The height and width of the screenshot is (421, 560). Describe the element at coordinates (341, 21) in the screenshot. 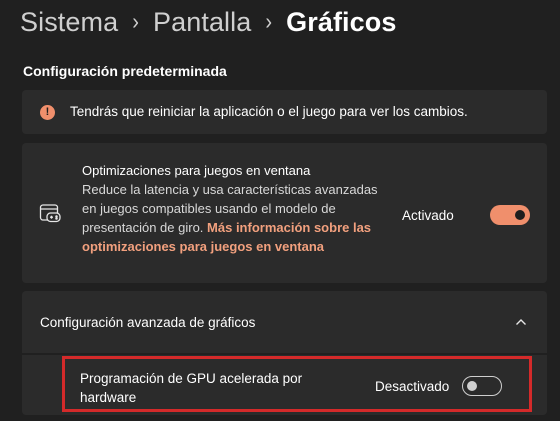

I see `page-title: Gráficos` at that location.